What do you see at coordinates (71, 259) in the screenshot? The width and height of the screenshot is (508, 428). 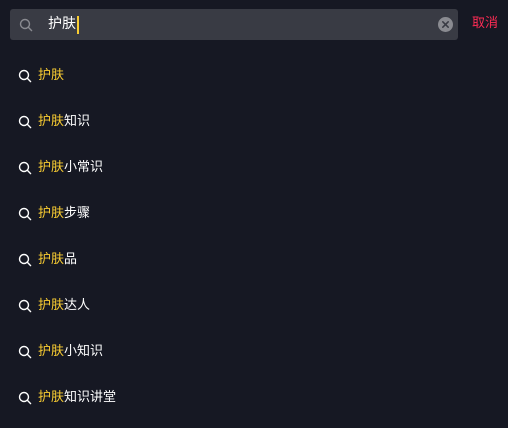 I see `suggestion-rest: 品` at bounding box center [71, 259].